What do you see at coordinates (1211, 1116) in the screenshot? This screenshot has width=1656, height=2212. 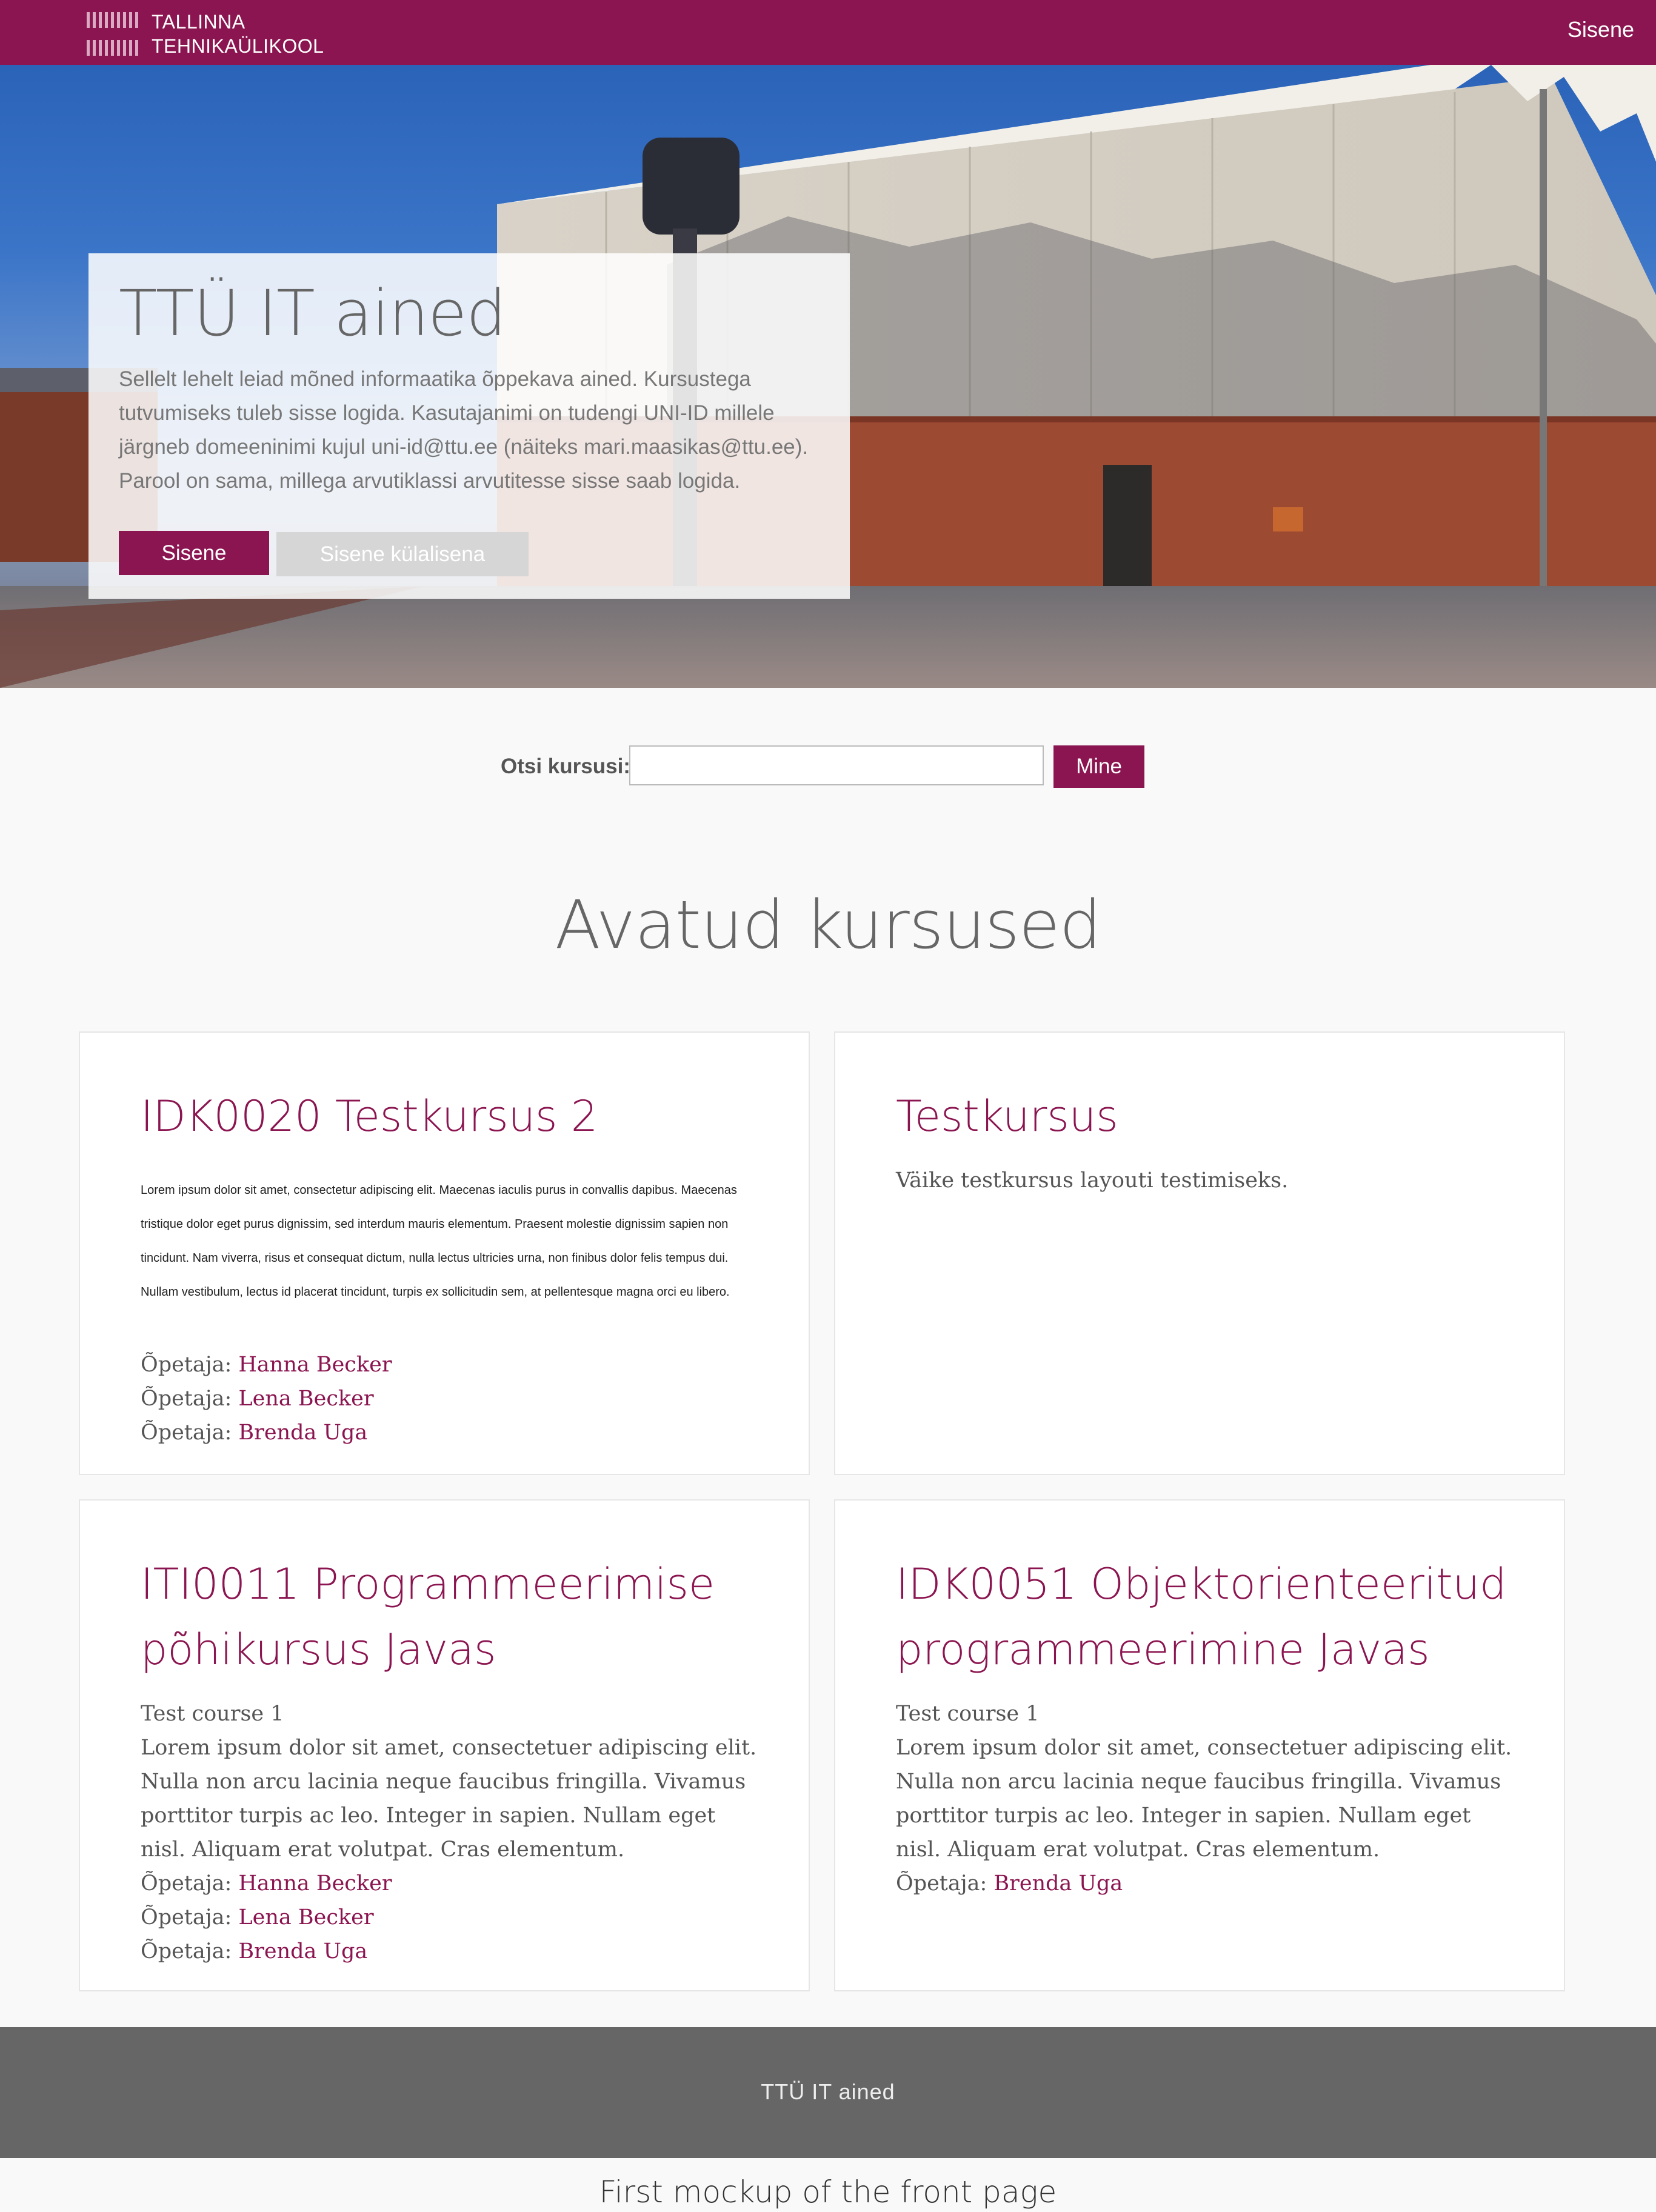 I see `course-title: Testkursus` at bounding box center [1211, 1116].